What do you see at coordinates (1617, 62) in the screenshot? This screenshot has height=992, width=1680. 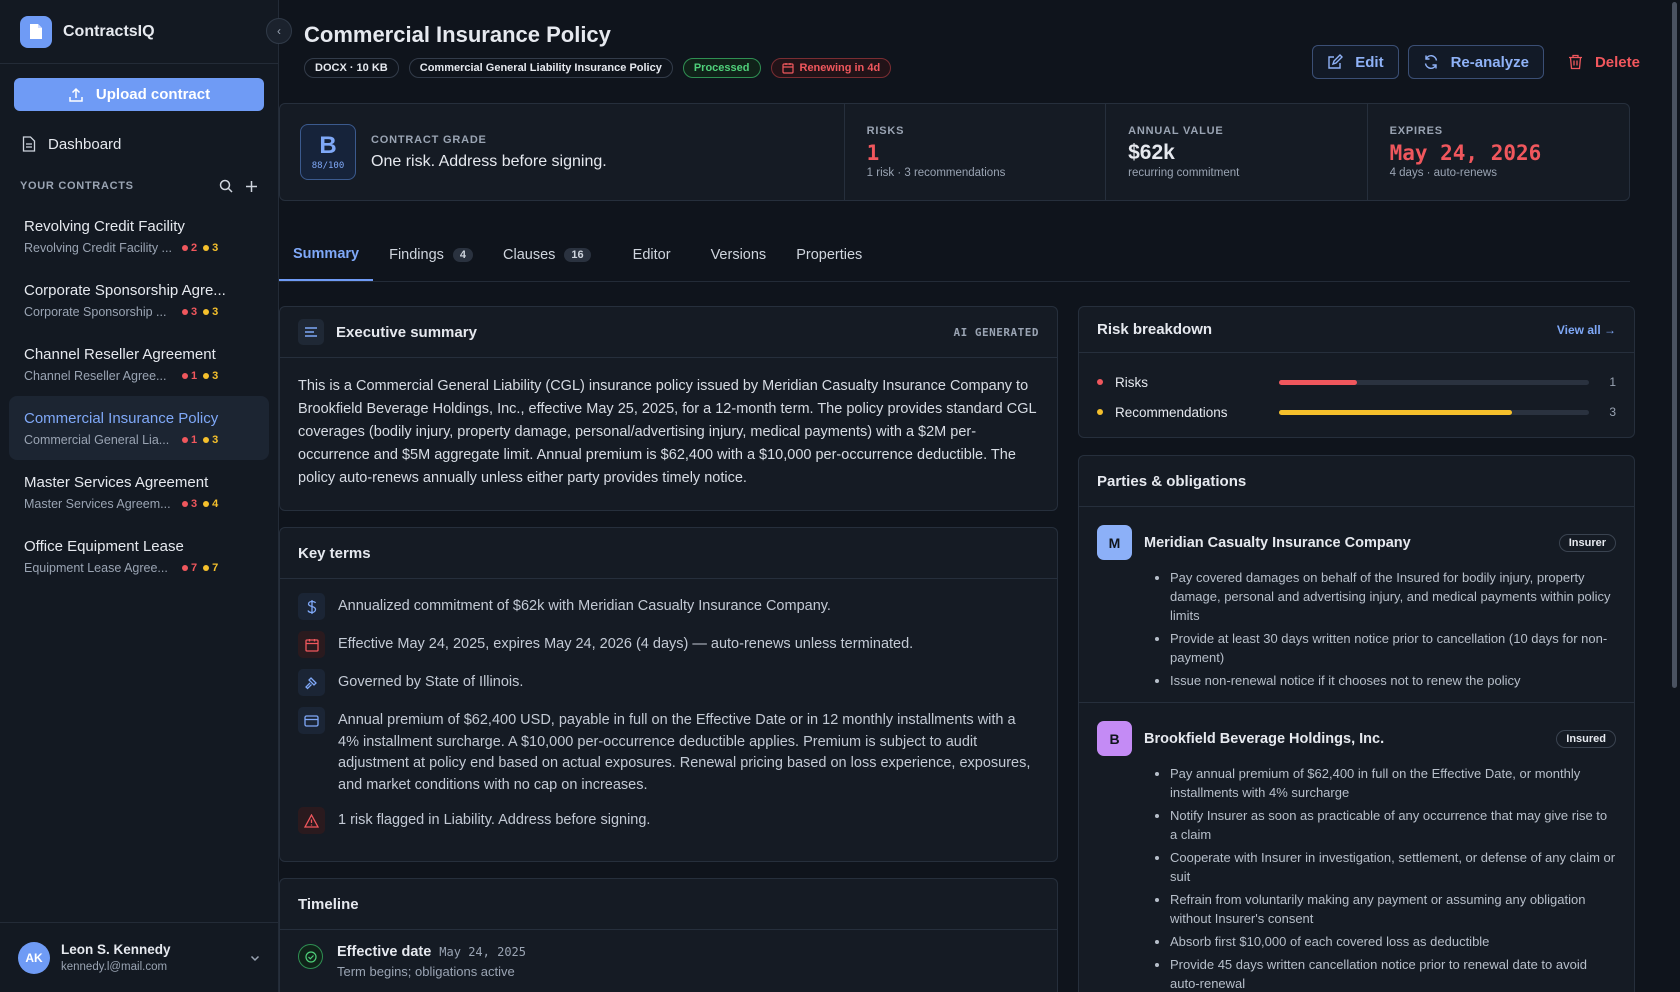 I see `delete-label: Delete` at bounding box center [1617, 62].